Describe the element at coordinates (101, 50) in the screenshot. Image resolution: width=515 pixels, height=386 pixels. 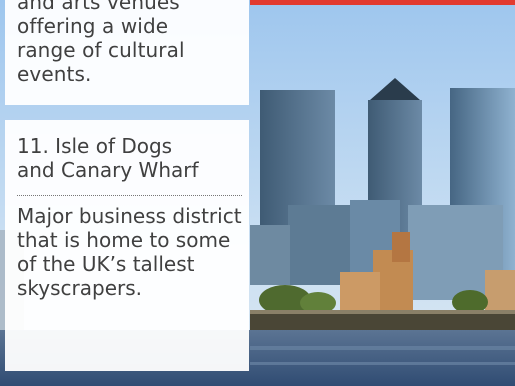
I see `card-text-line: range of cultural` at that location.